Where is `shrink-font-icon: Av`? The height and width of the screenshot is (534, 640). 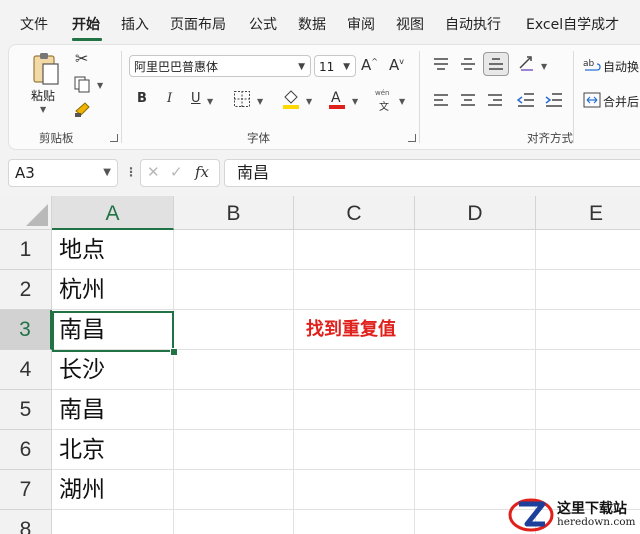 shrink-font-icon: Av is located at coordinates (396, 65).